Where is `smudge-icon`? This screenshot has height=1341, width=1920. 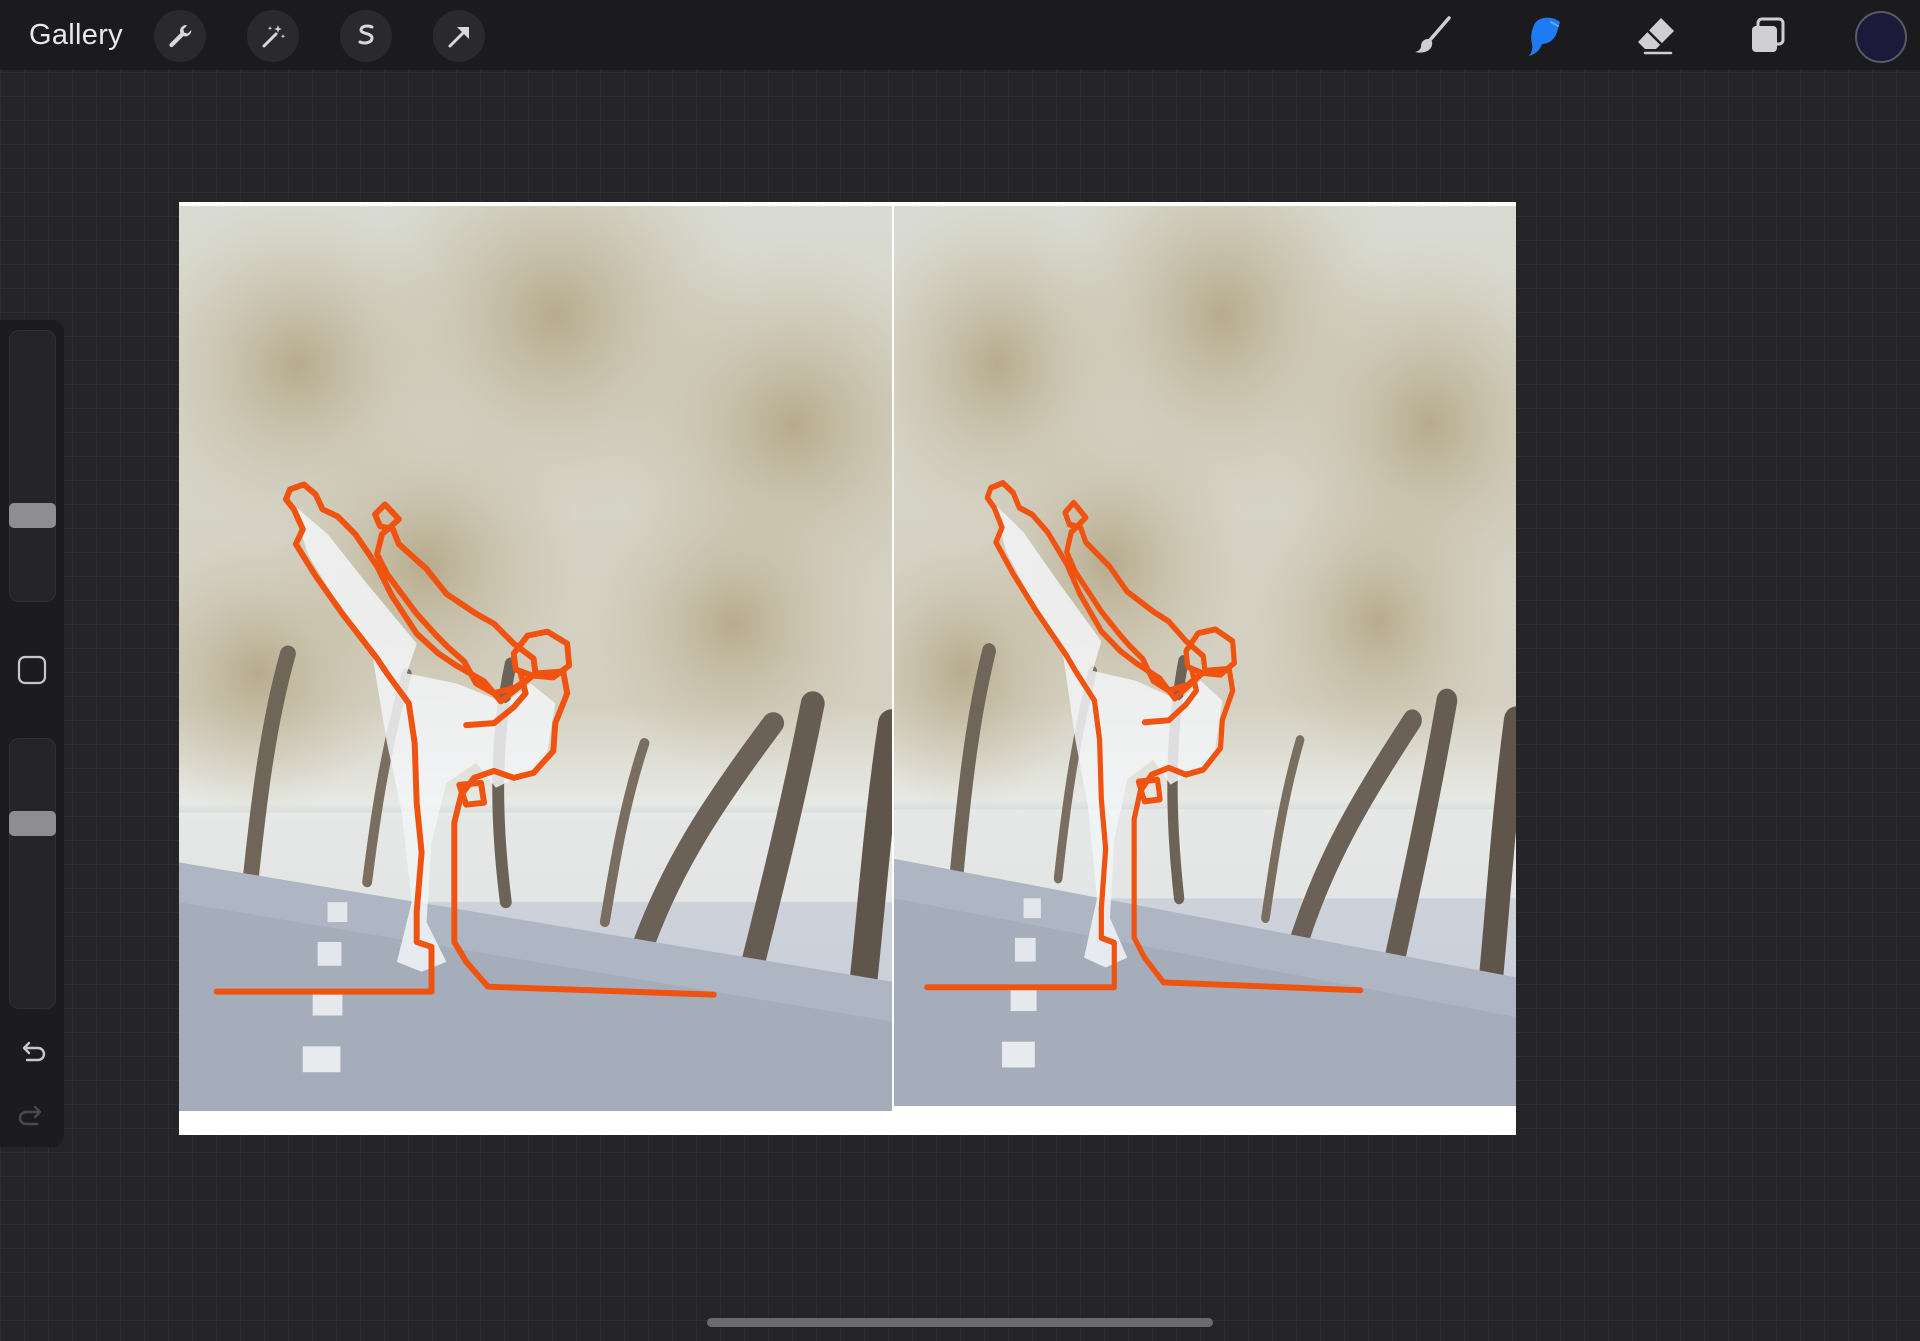
smudge-icon is located at coordinates (1544, 36).